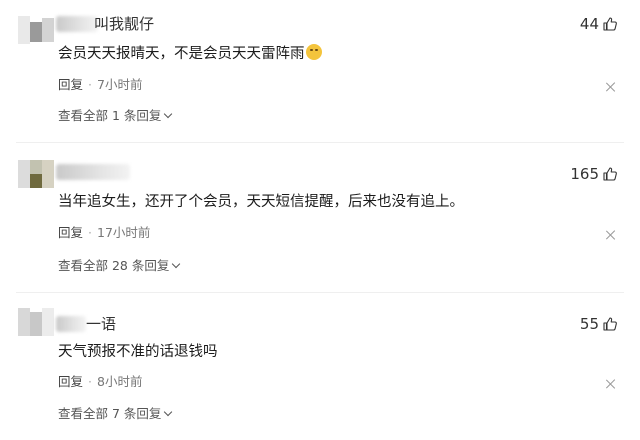  Describe the element at coordinates (120, 381) in the screenshot. I see `timestamp: 8小时前` at that location.